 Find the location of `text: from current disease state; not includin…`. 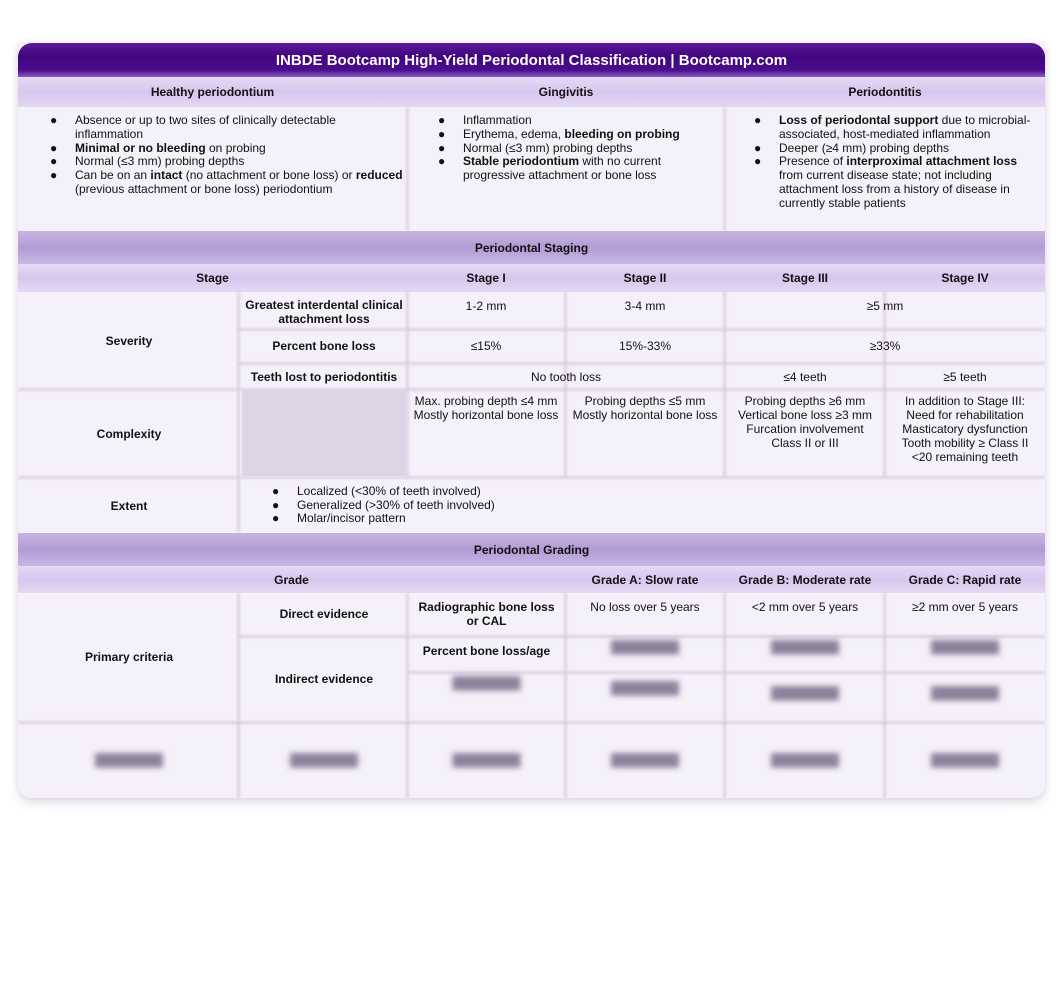

text: from current disease state; not includin… is located at coordinates (894, 189).